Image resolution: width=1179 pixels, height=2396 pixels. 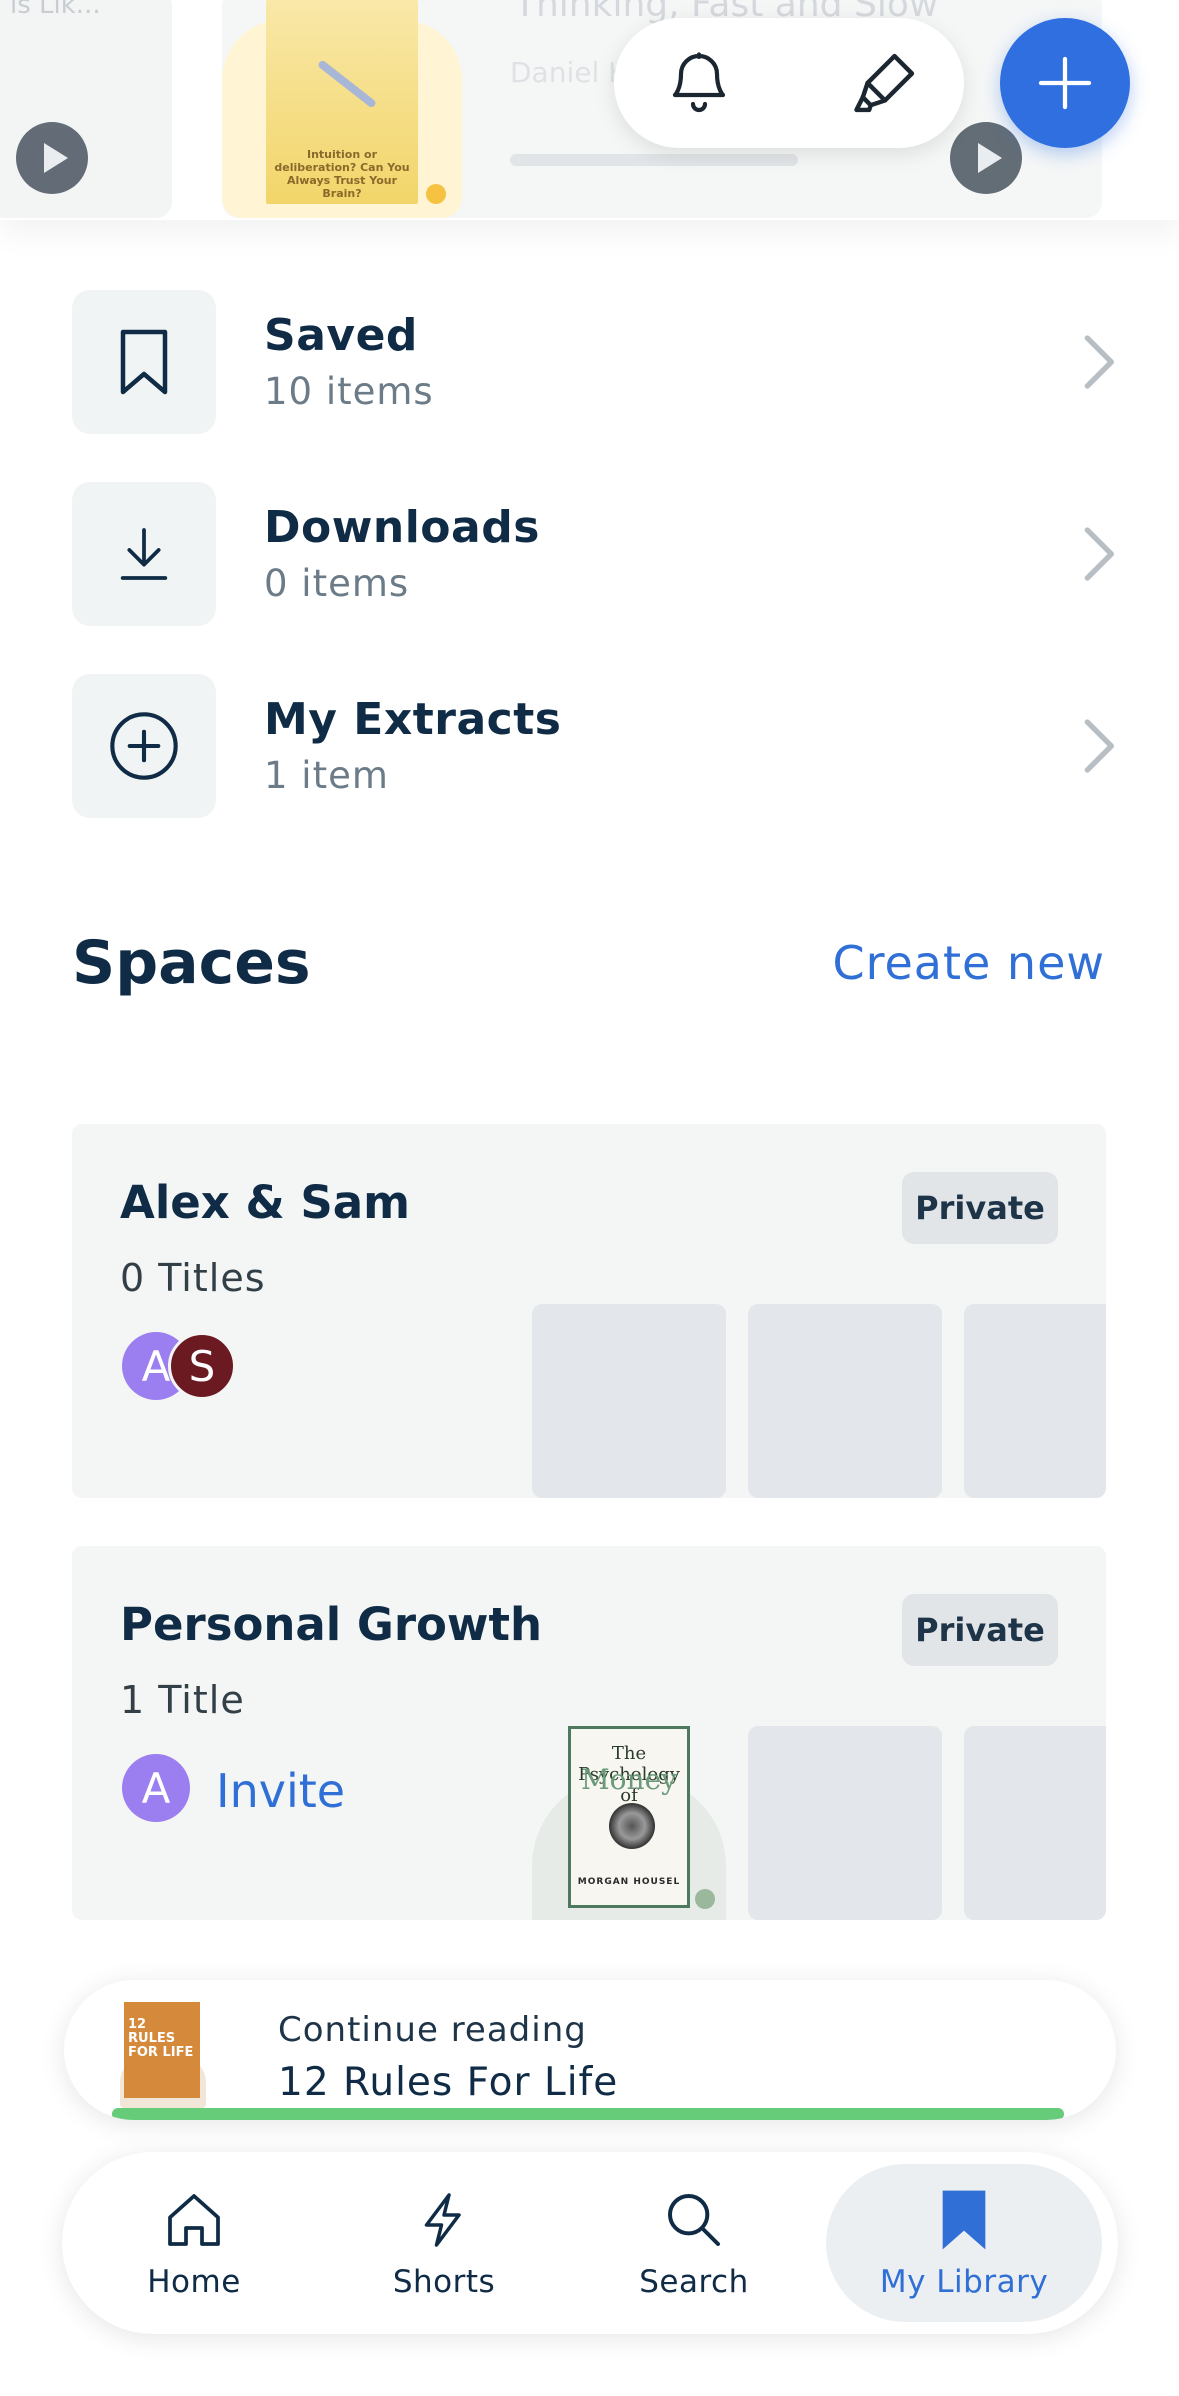 I want to click on library-row-title: Downloads, so click(x=402, y=527).